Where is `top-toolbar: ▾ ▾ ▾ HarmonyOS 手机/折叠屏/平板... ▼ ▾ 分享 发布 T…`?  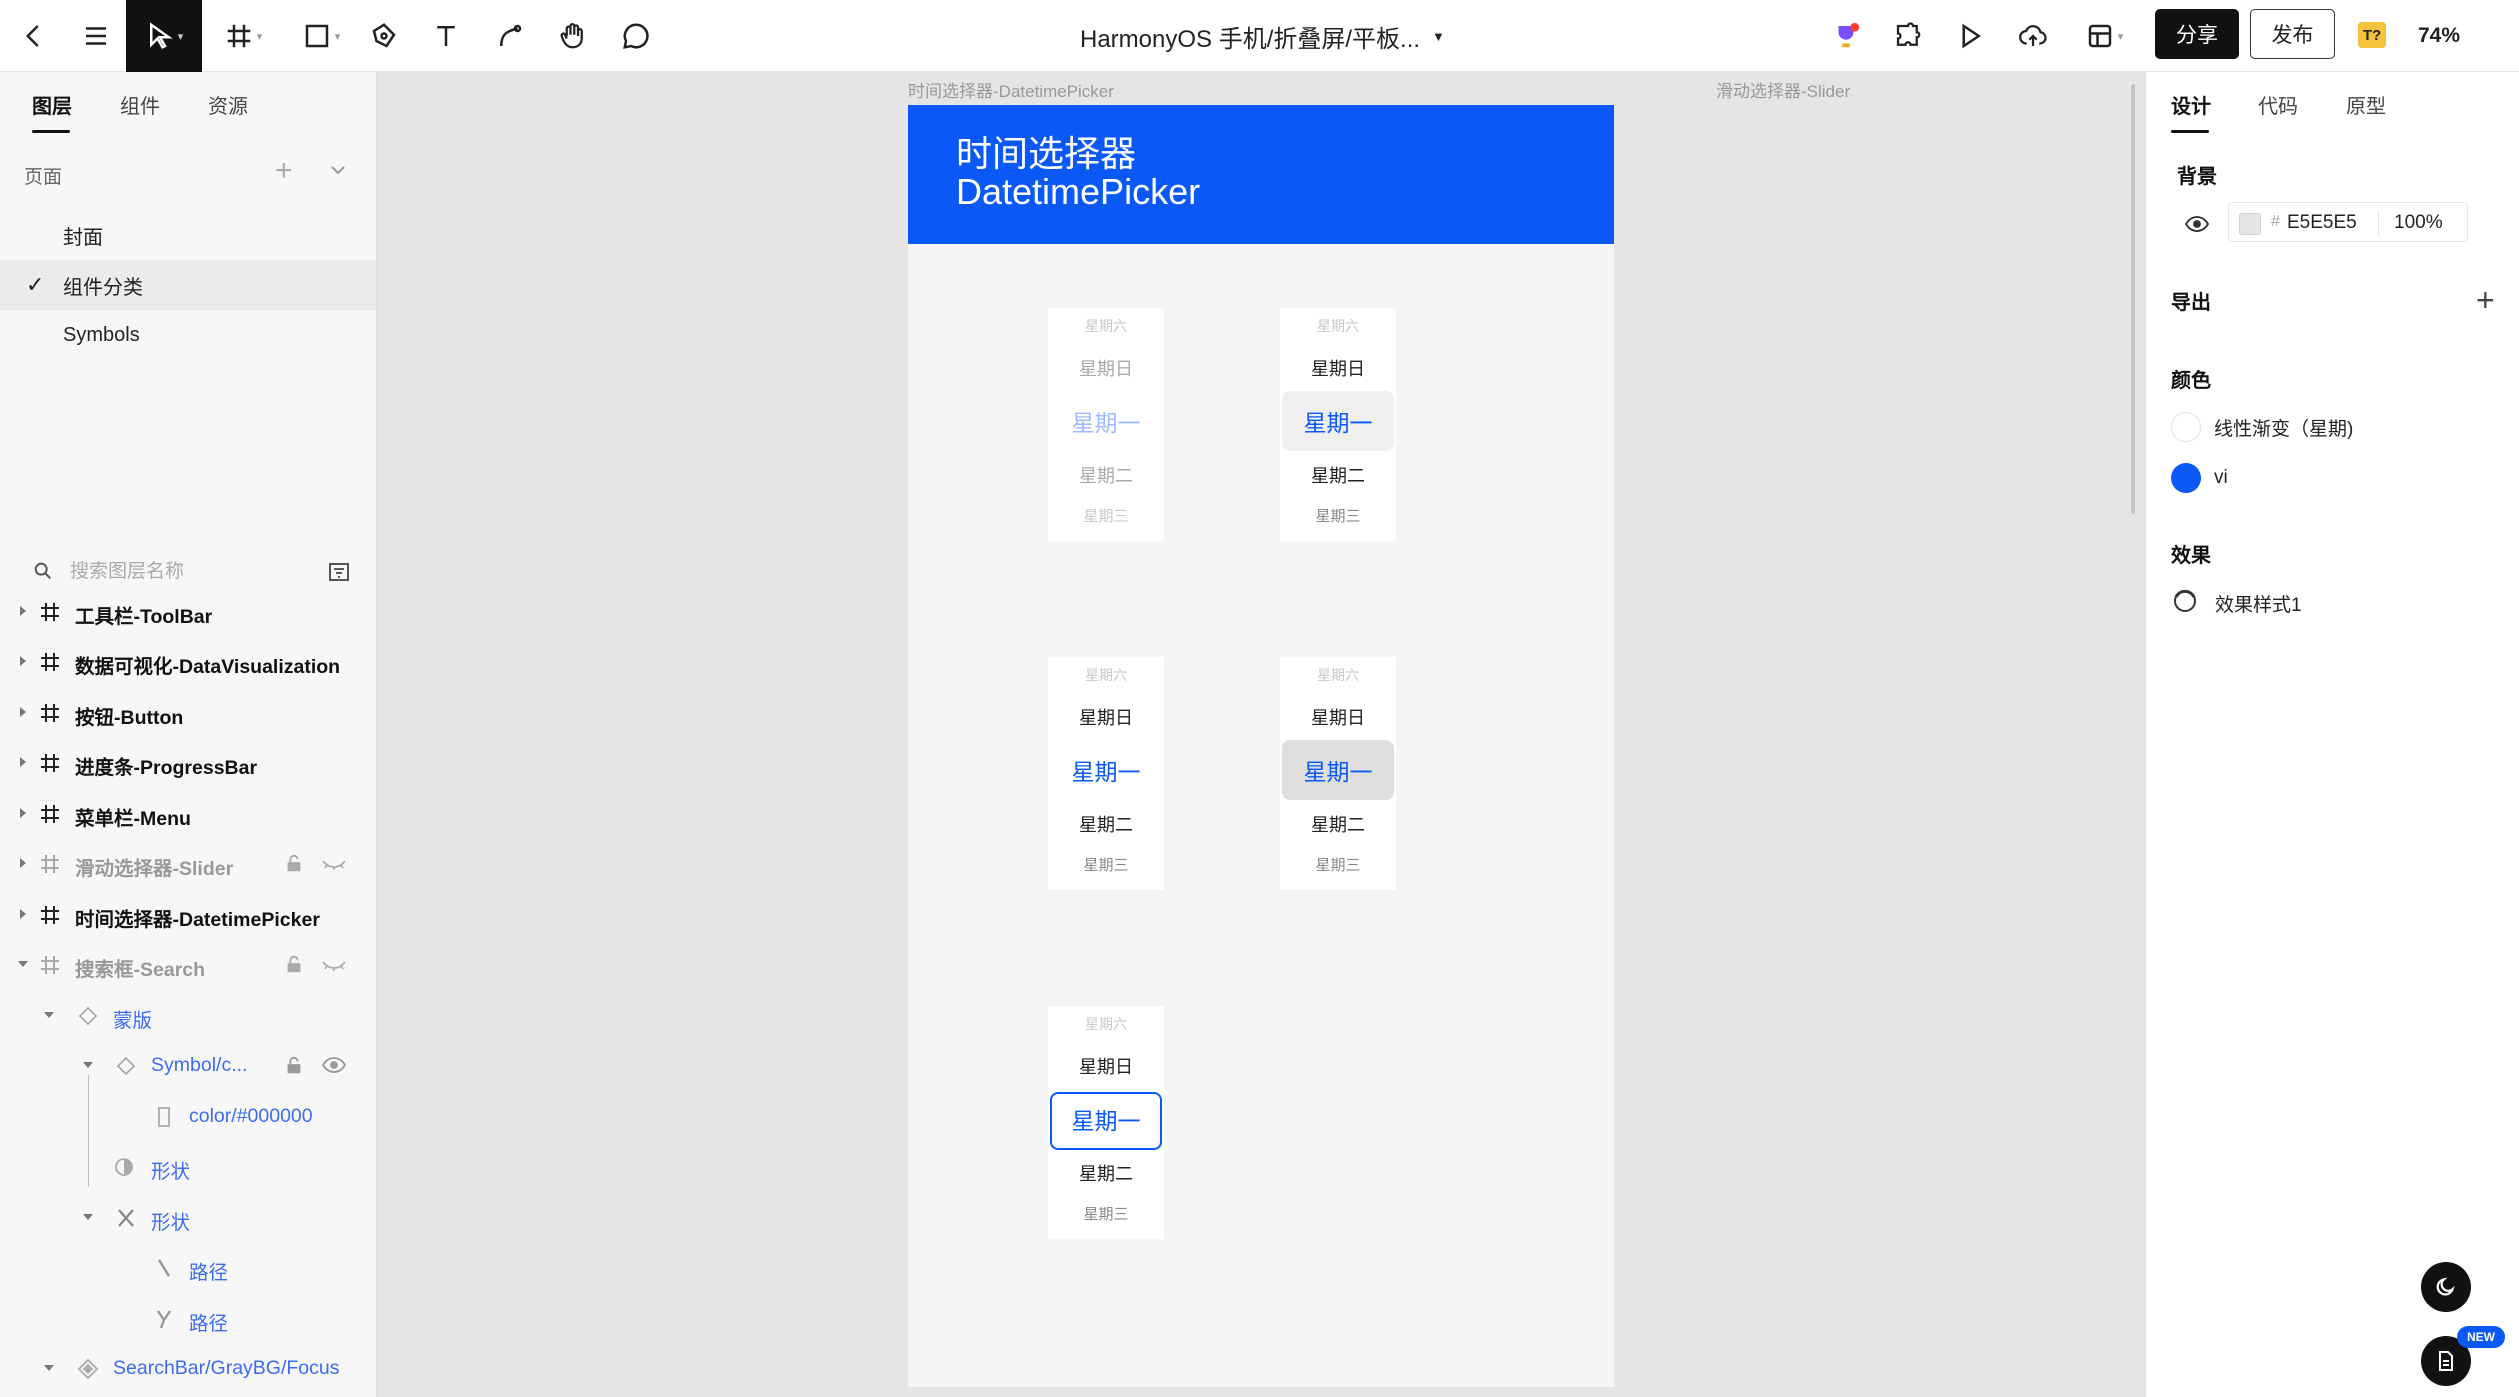
top-toolbar: ▾ ▾ ▾ HarmonyOS 手机/折叠屏/平板... ▼ ▾ 分享 发布 T… is located at coordinates (1259, 36).